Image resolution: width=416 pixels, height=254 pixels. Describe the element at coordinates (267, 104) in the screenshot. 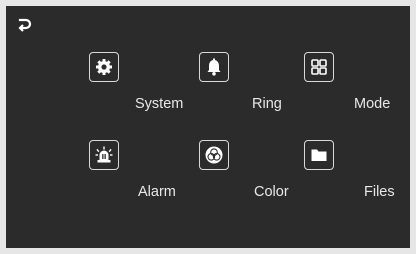

I see `ring-label: Ring` at that location.